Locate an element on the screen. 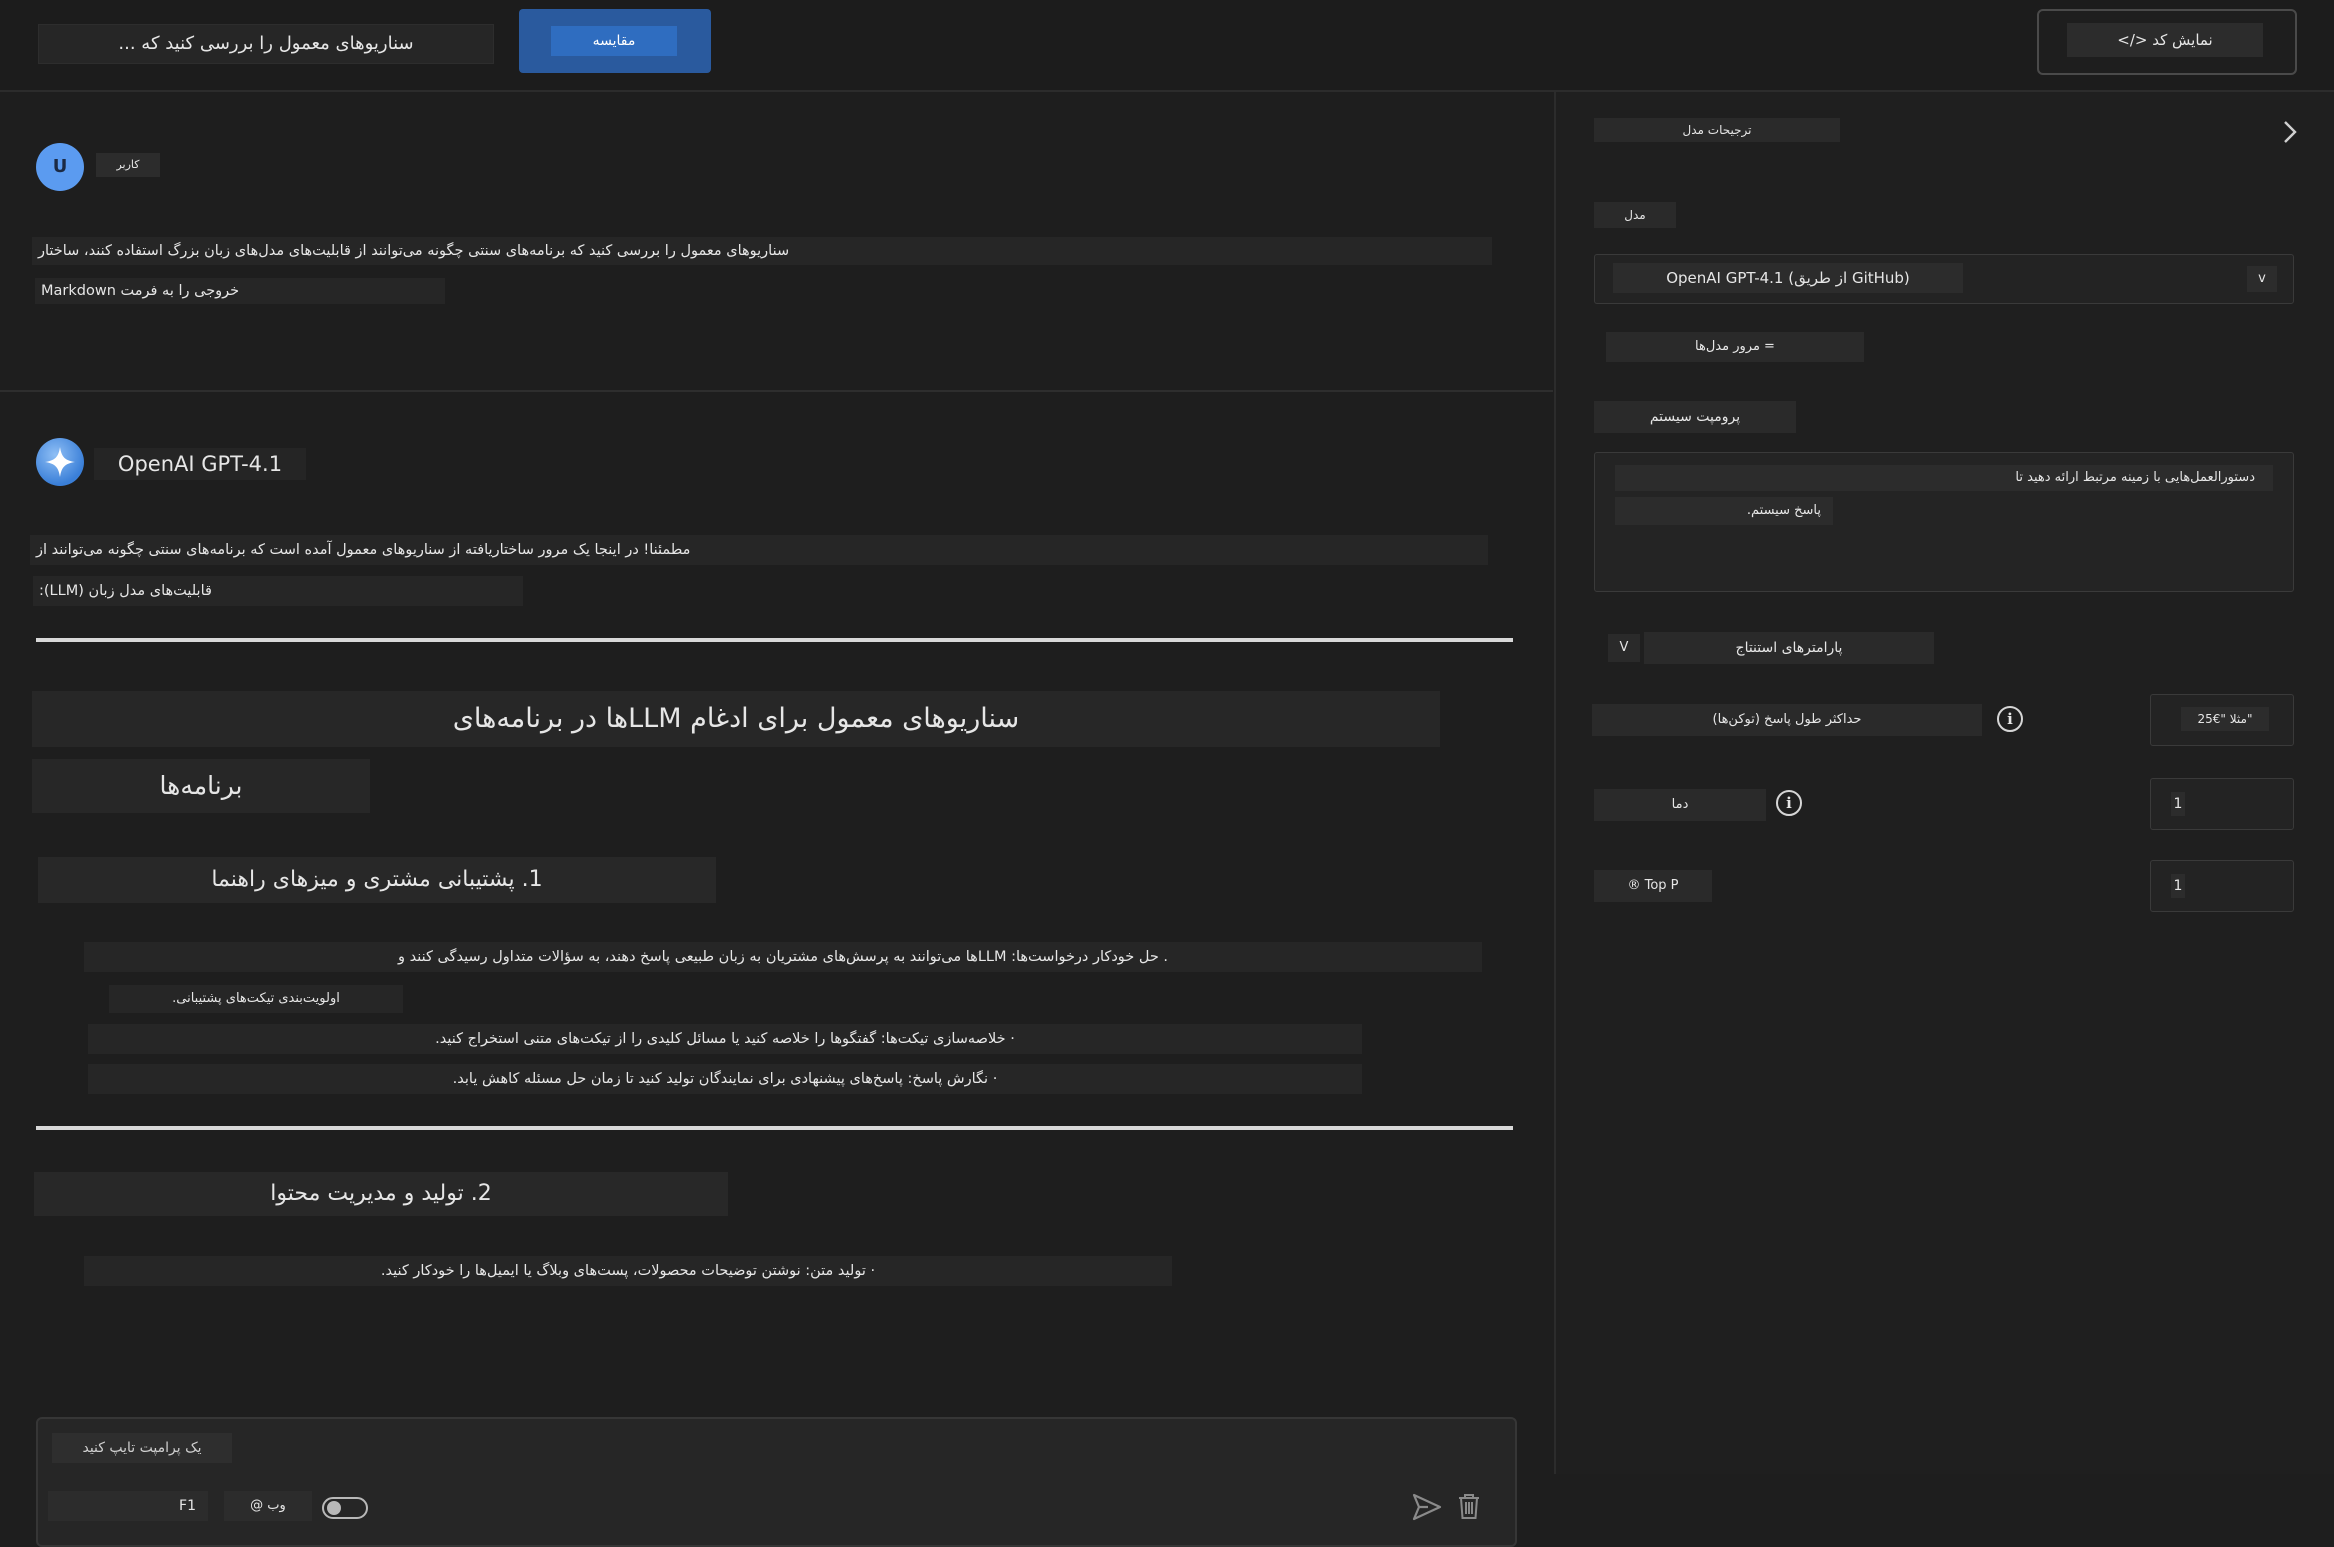 This screenshot has height=1547, width=2334. max-tokens-input: مثلا "€25" is located at coordinates (2222, 720).